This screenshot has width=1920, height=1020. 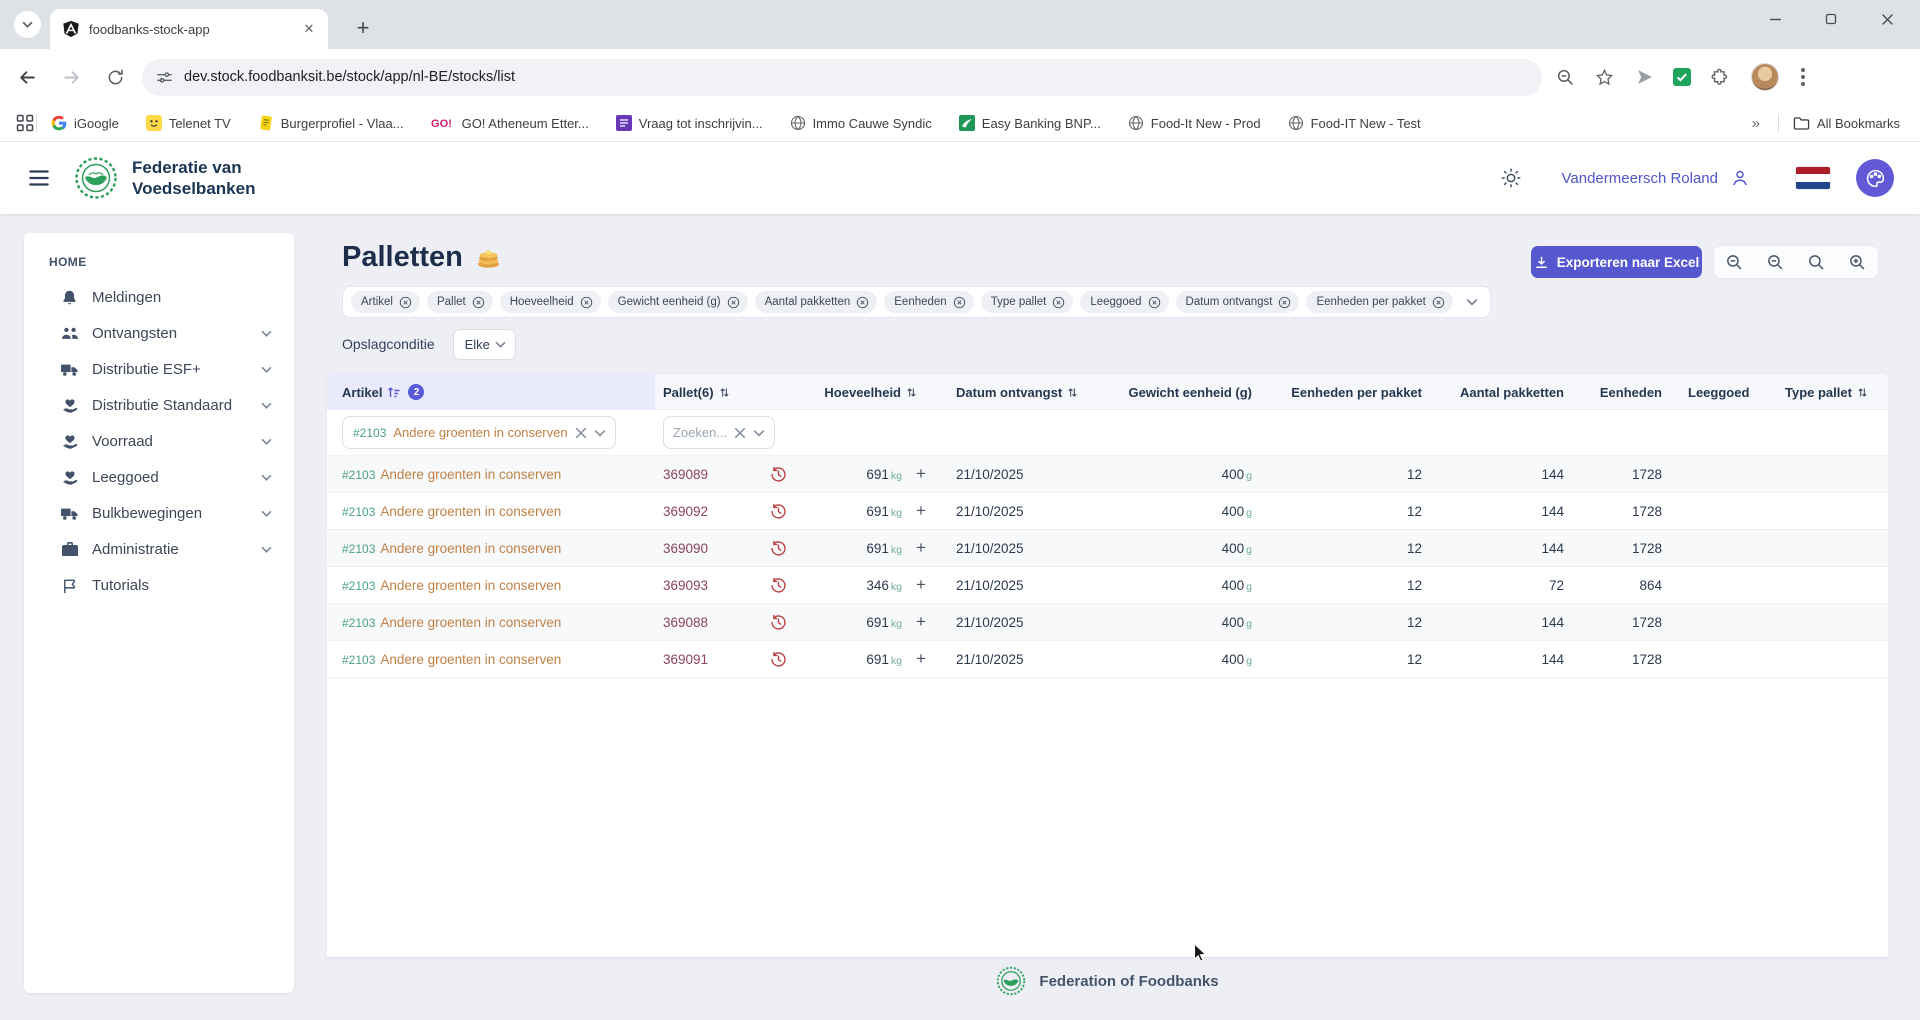 What do you see at coordinates (861, 123) in the screenshot?
I see `bookmark-item: Immo Cauwe Syndic` at bounding box center [861, 123].